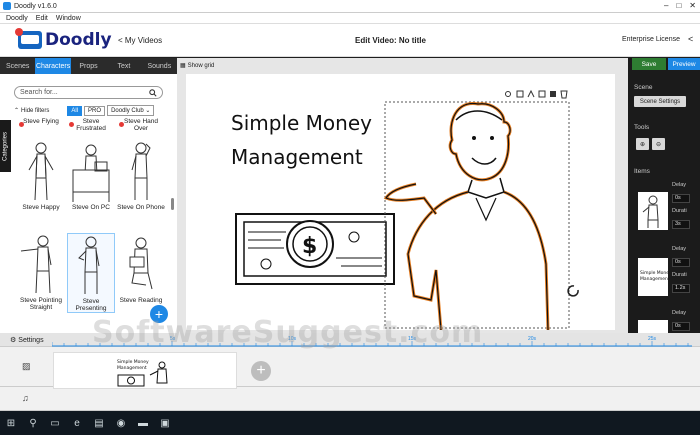  I want to click on watermark: SoftwareSuggest.com, so click(288, 332).